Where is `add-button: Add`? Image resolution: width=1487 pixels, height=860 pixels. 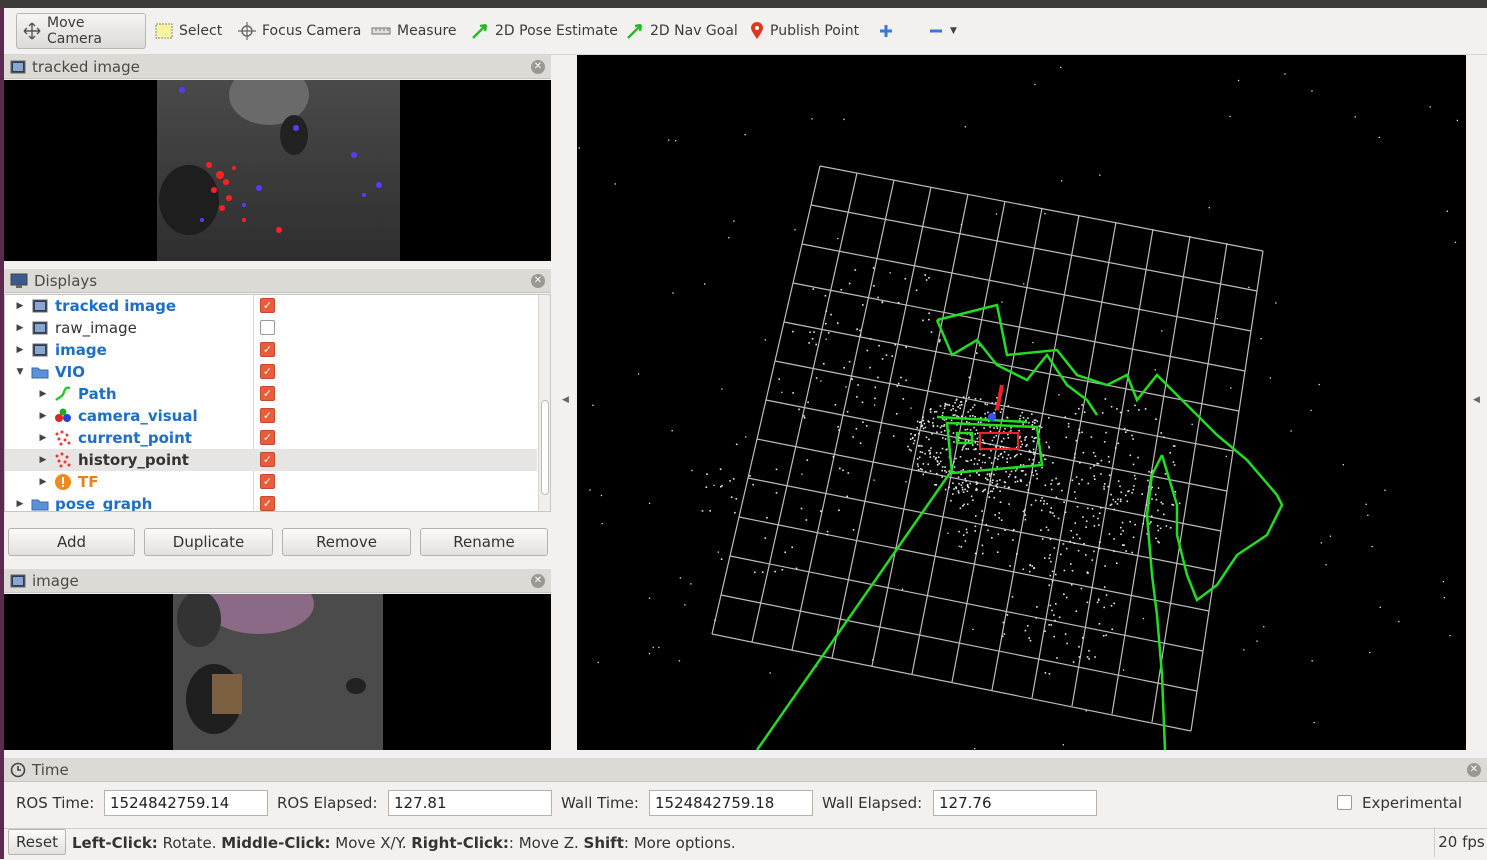
add-button: Add is located at coordinates (71, 542).